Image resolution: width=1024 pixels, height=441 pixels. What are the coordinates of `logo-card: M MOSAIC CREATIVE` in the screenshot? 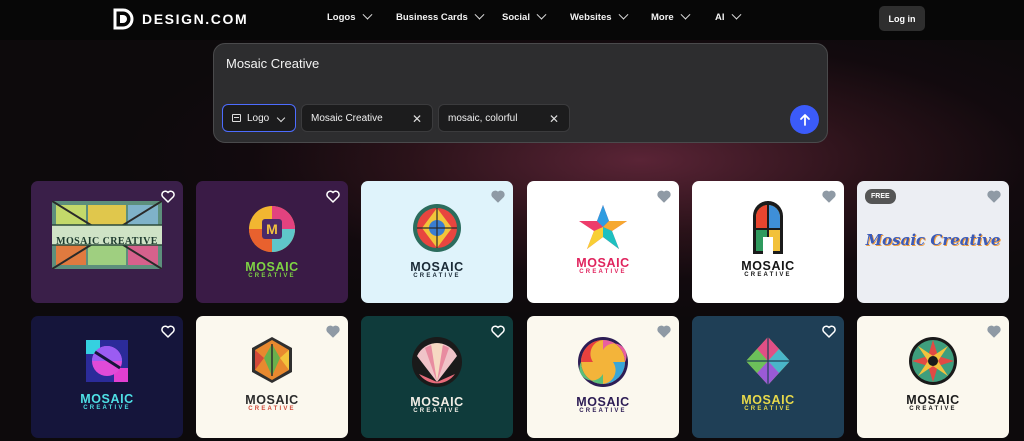 It's located at (272, 242).